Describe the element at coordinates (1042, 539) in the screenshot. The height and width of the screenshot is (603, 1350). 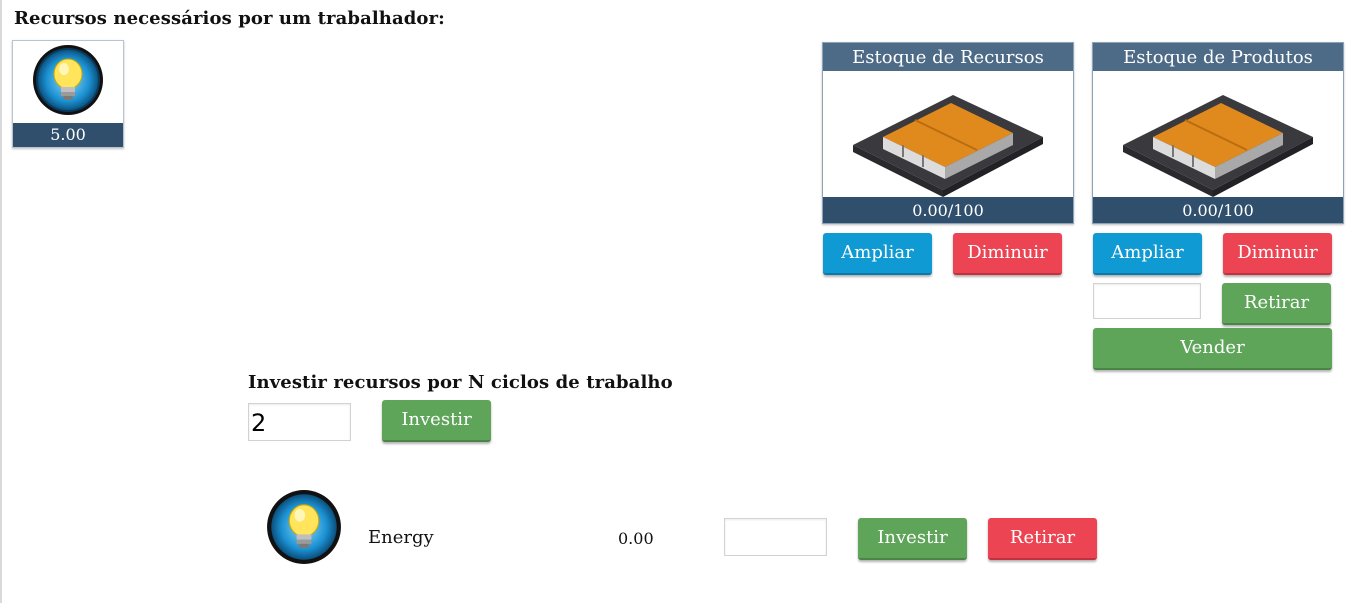
I see `withdraw-resource-button: Retirar` at that location.